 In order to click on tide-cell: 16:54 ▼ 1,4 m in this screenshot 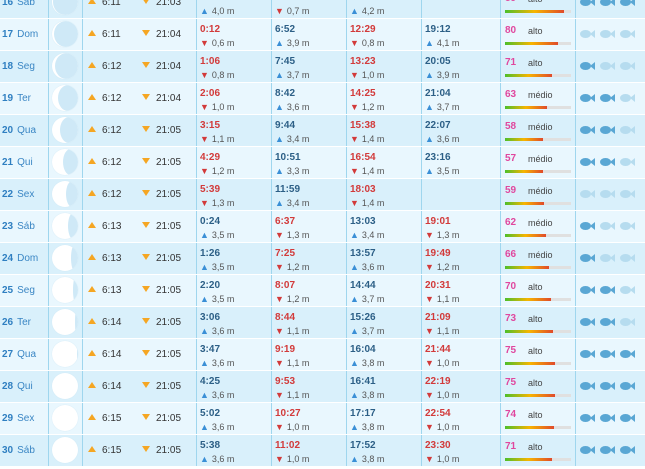, I will do `click(383, 162)`.